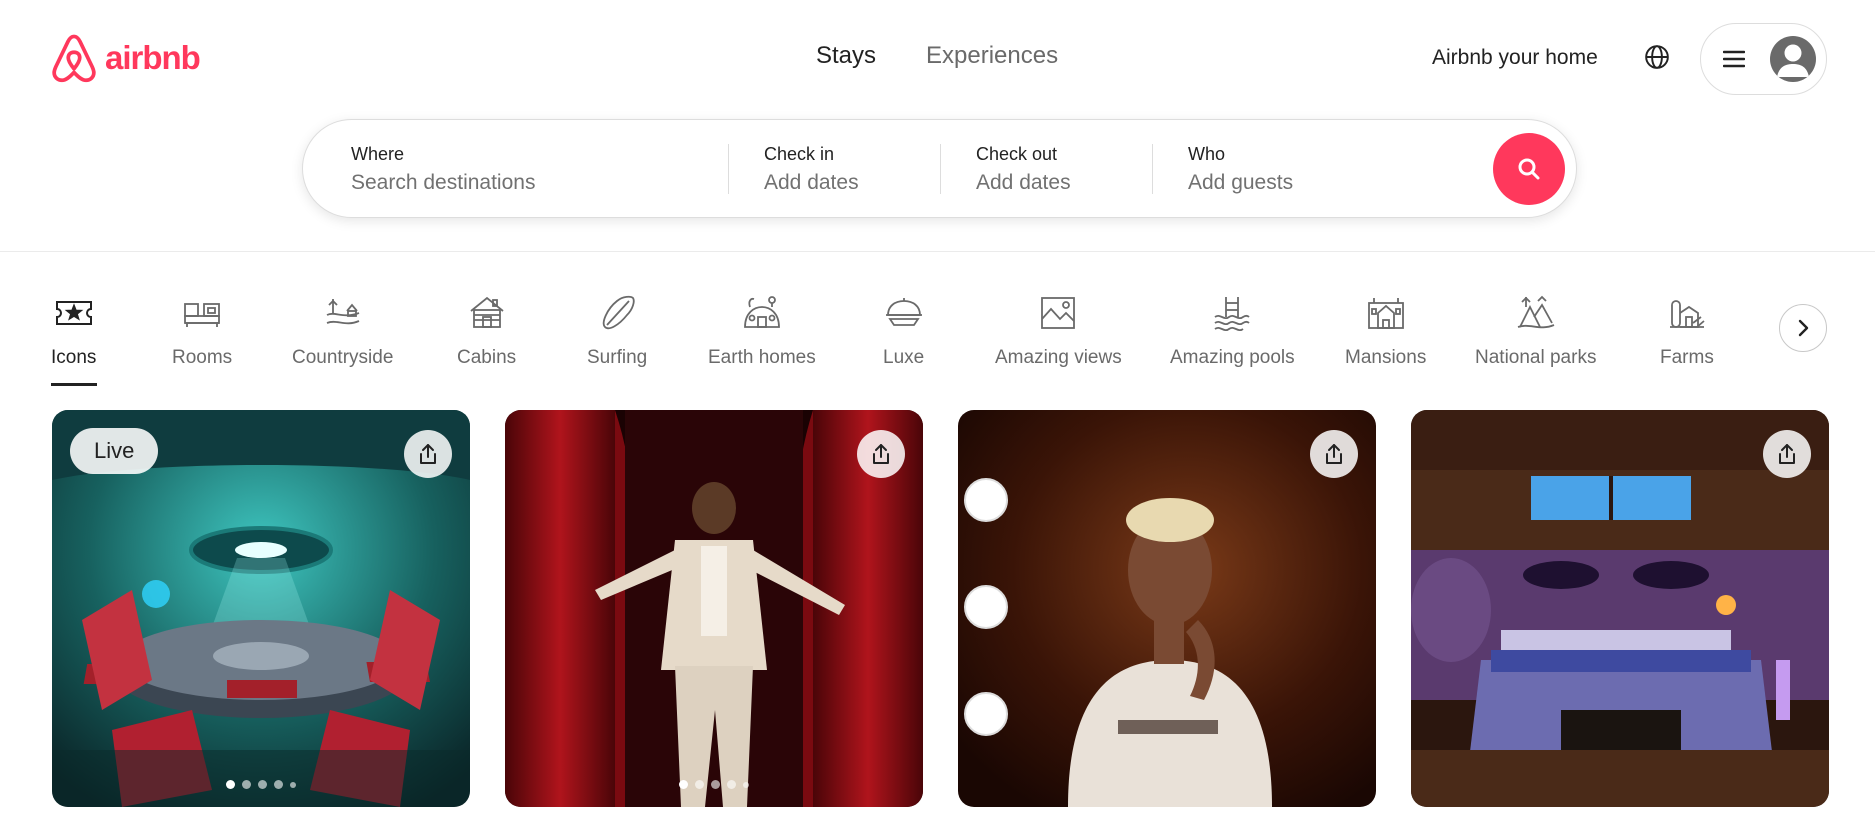 The image size is (1875, 814). Describe the element at coordinates (74, 384) in the screenshot. I see `active-category-indicator` at that location.